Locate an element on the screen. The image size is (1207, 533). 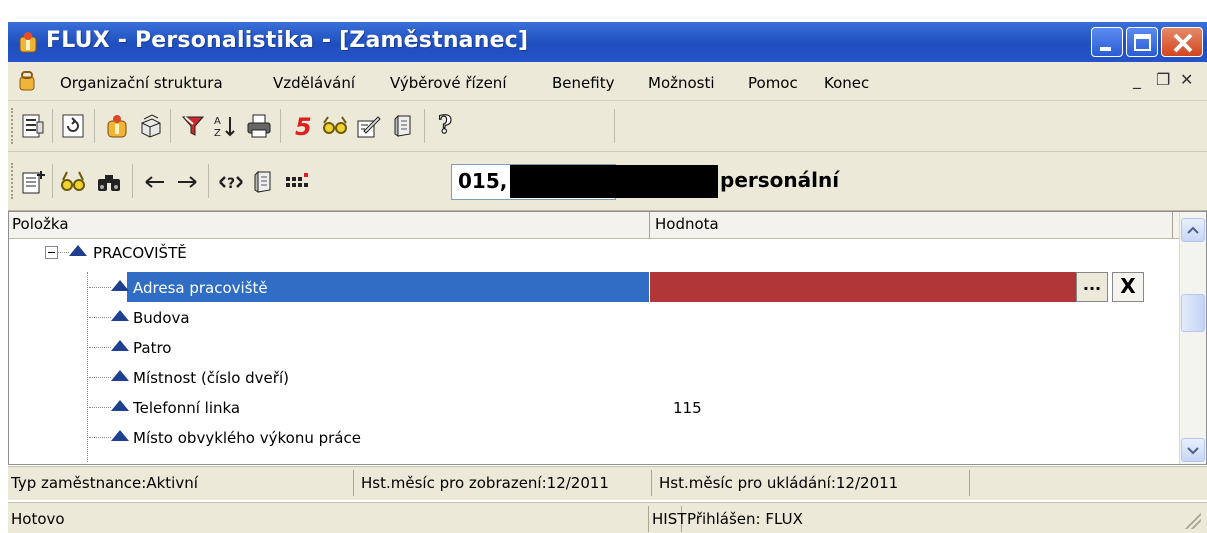
record-id-text: 015, is located at coordinates (483, 181).